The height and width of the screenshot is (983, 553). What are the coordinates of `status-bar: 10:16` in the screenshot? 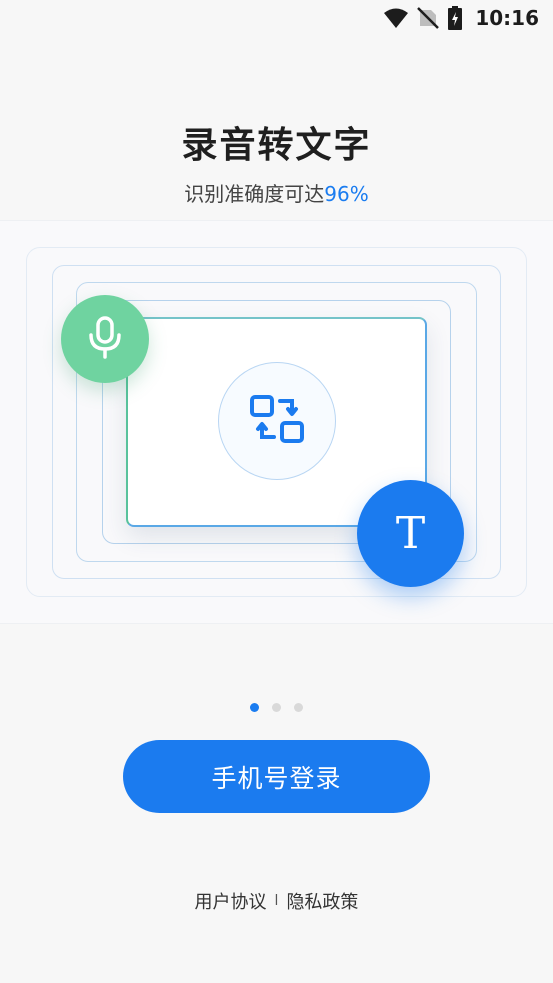 It's located at (276, 20).